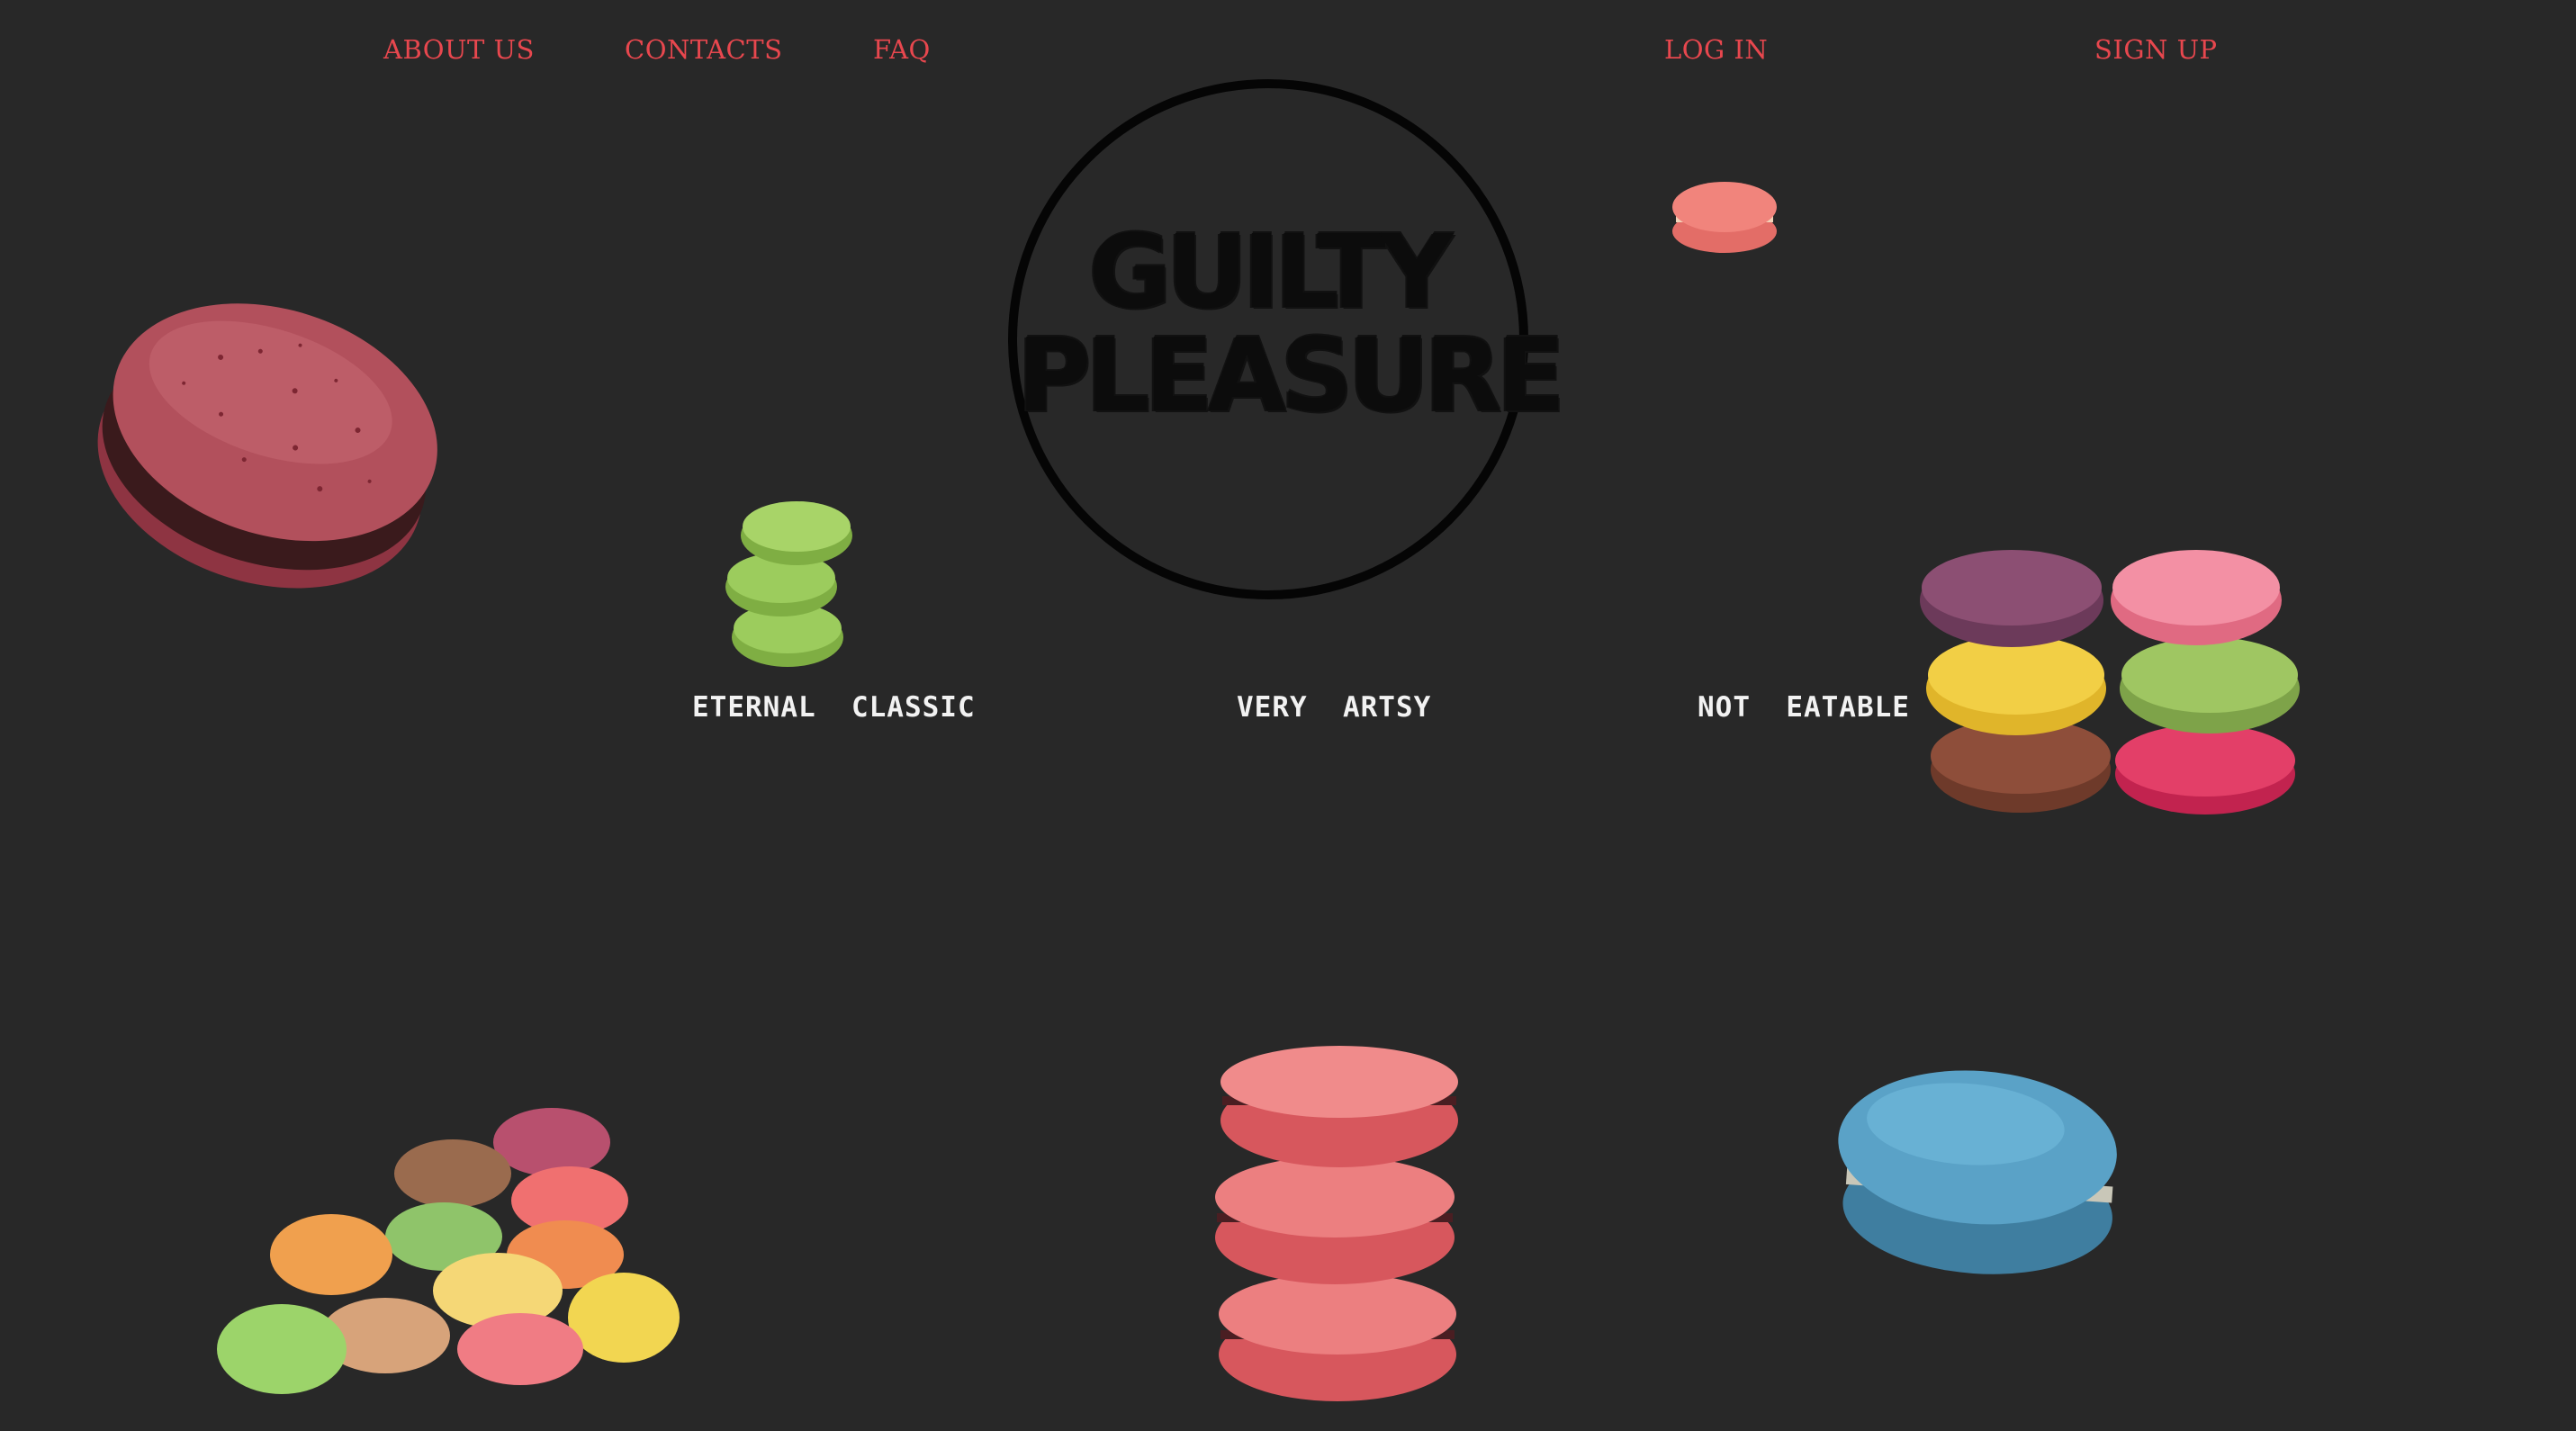 This screenshot has width=2576, height=1431. Describe the element at coordinates (267, 446) in the screenshot. I see `red-macaron-image` at that location.